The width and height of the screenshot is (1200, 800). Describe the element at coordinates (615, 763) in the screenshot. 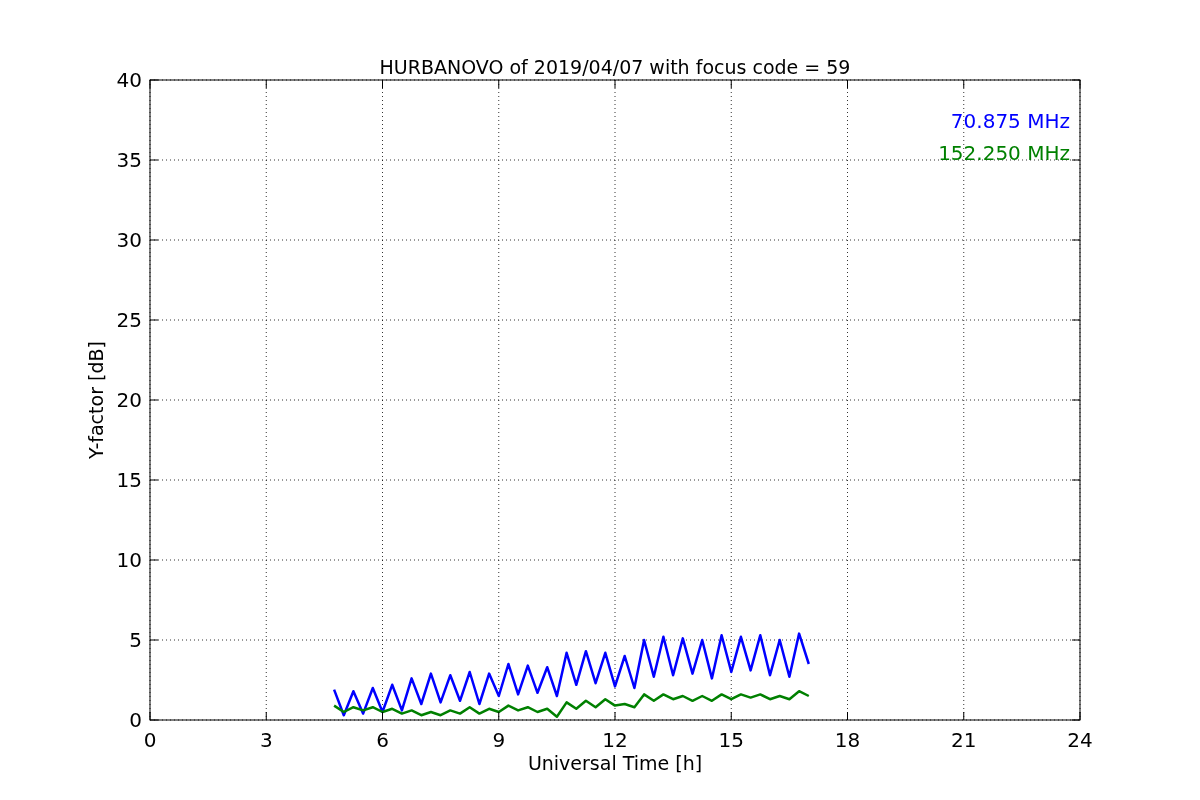

I see `x-axis-label: Universal Time [h]` at that location.